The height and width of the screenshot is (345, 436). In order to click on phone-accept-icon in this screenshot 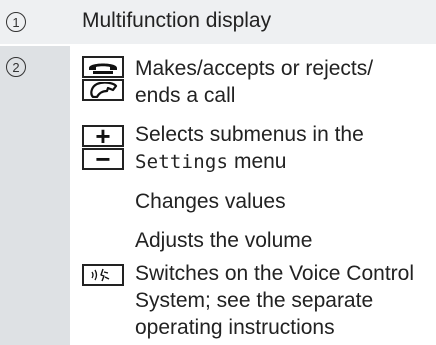, I will do `click(103, 68)`.